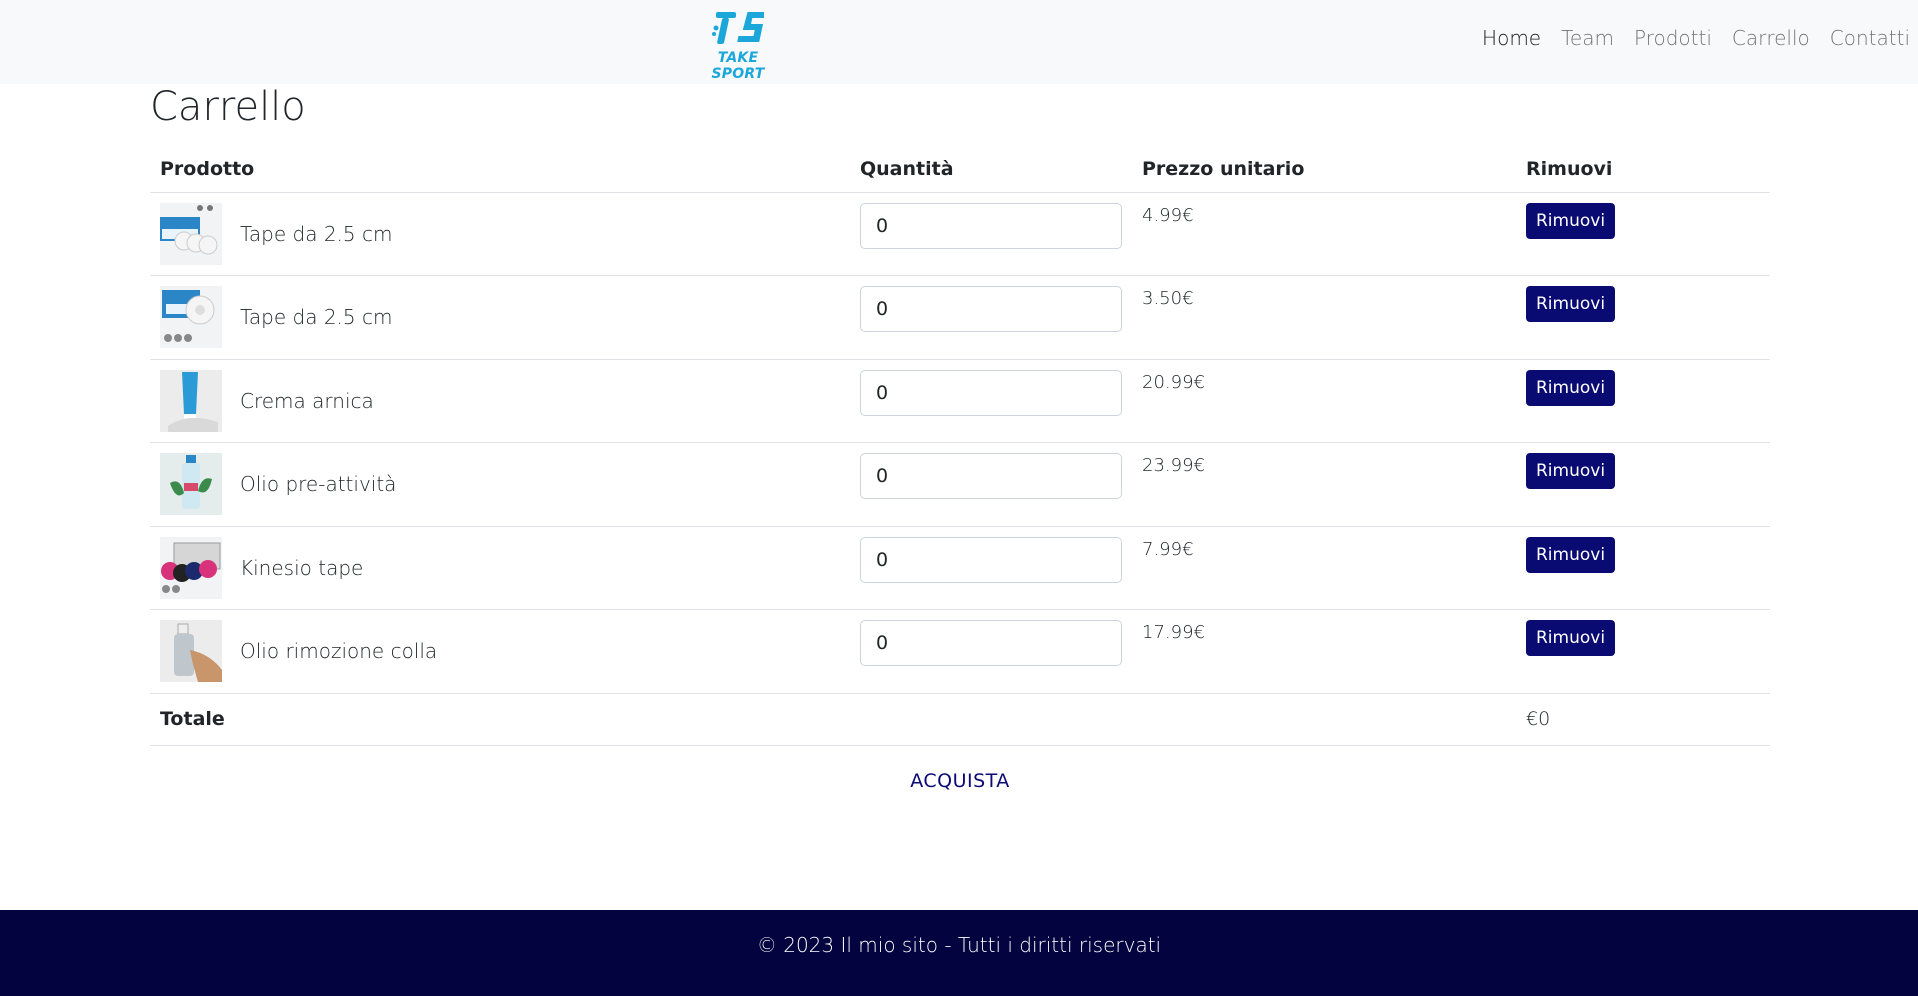 This screenshot has width=1918, height=996. What do you see at coordinates (1168, 549) in the screenshot?
I see `unit-price: 7.99€` at bounding box center [1168, 549].